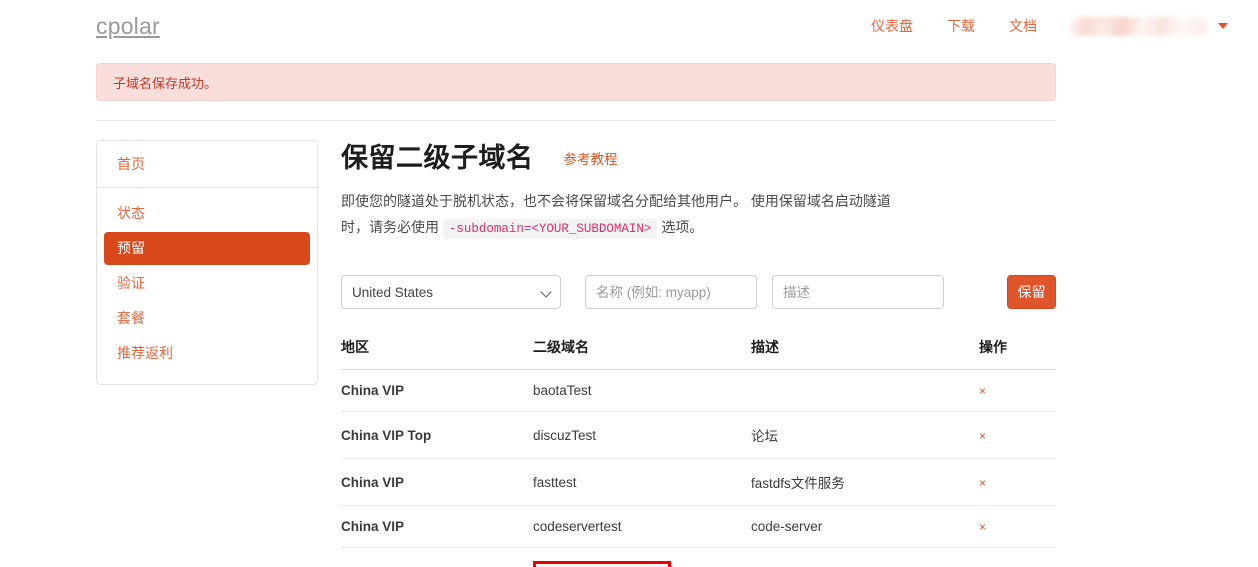  I want to click on cell-description: 论坛, so click(865, 435).